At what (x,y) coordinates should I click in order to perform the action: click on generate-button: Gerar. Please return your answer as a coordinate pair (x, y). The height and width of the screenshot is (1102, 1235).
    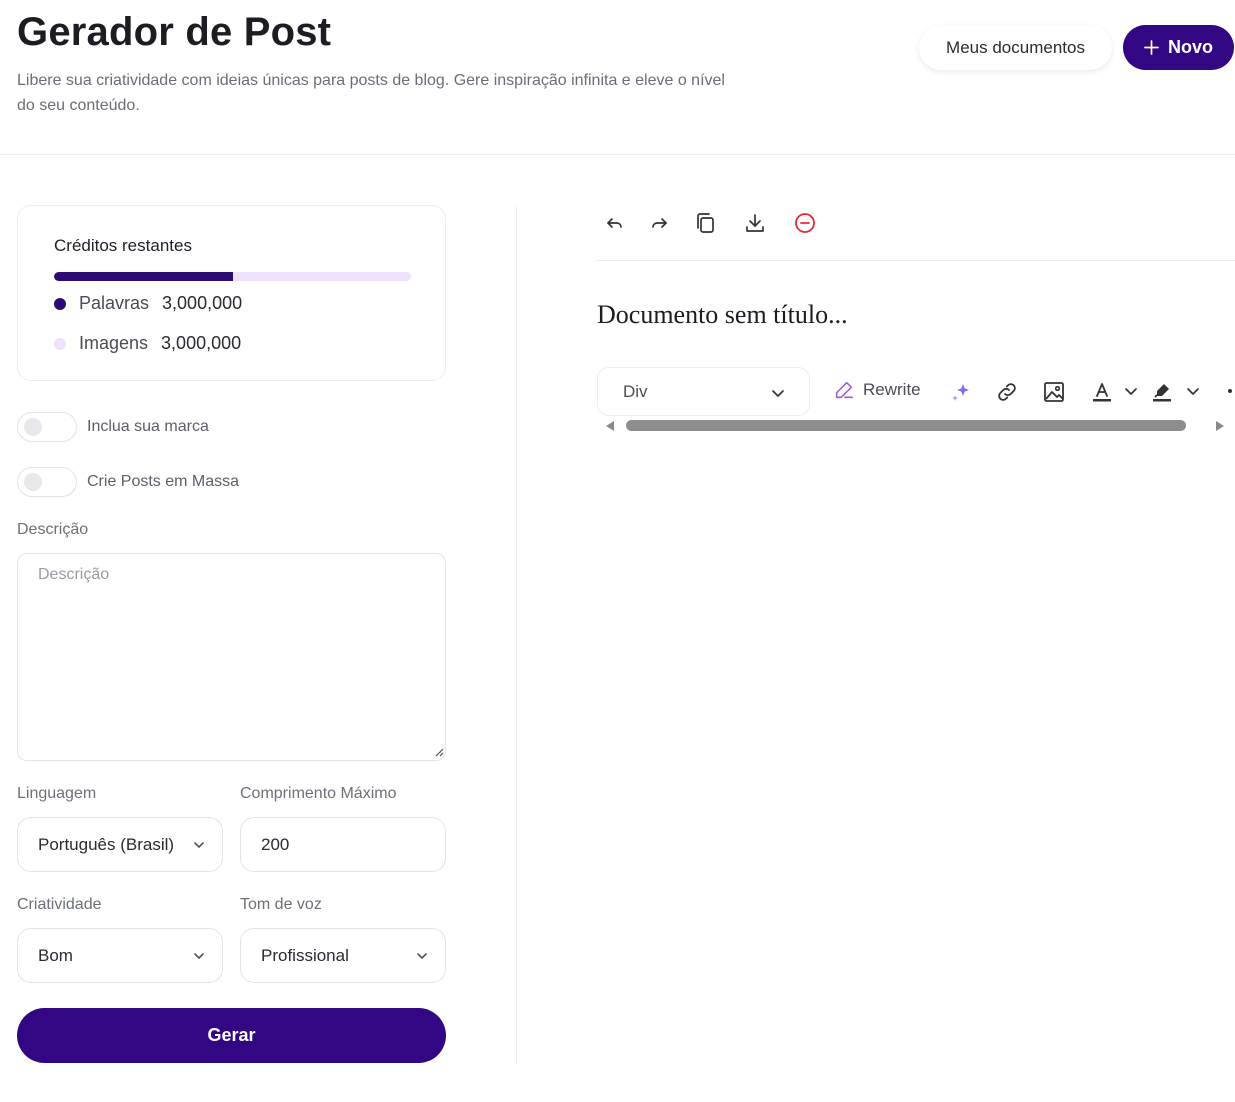
    Looking at the image, I should click on (231, 1035).